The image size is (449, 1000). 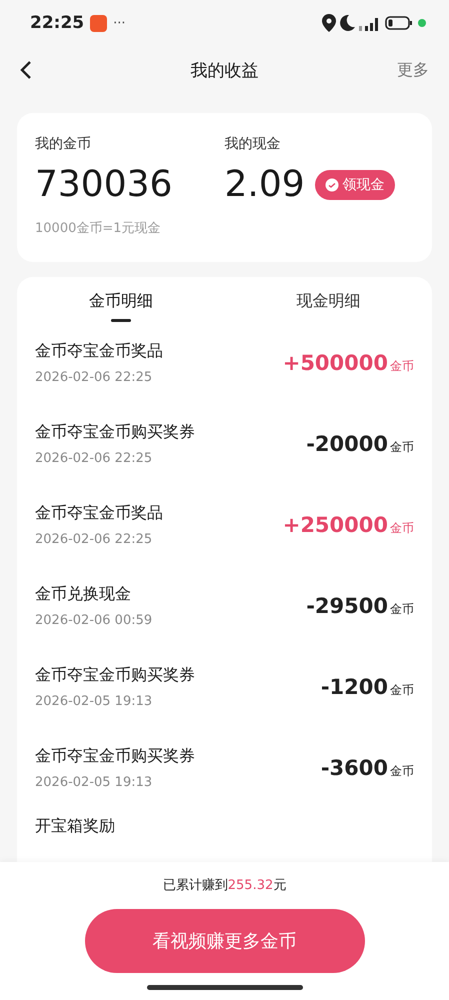 I want to click on more-button: 更多, so click(x=413, y=70).